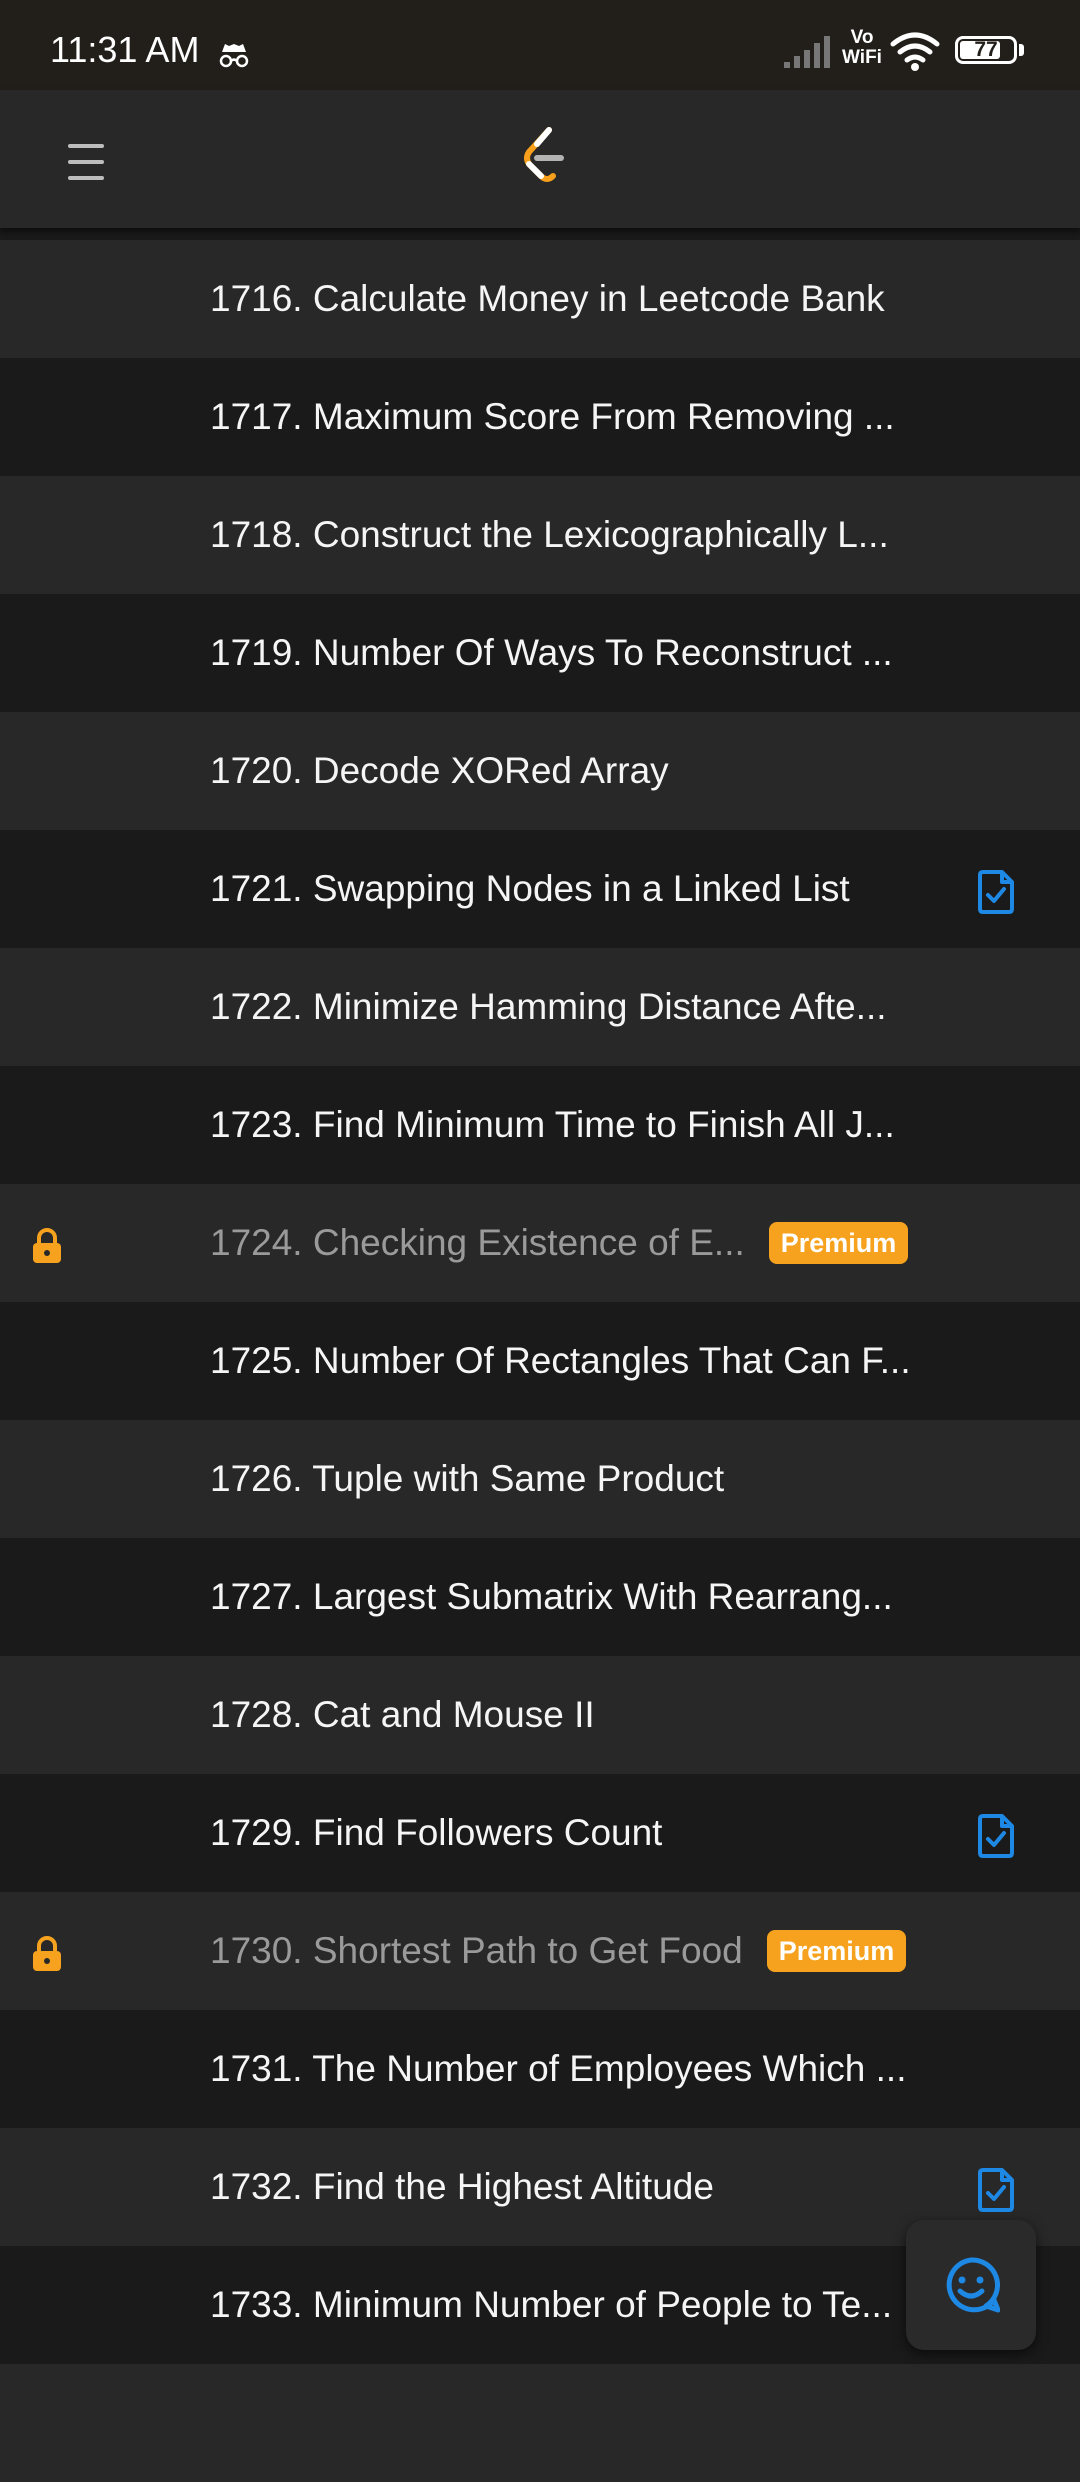 The height and width of the screenshot is (2482, 1080). Describe the element at coordinates (402, 1714) in the screenshot. I see `problem-title: 1728. Cat and Mouse II` at that location.